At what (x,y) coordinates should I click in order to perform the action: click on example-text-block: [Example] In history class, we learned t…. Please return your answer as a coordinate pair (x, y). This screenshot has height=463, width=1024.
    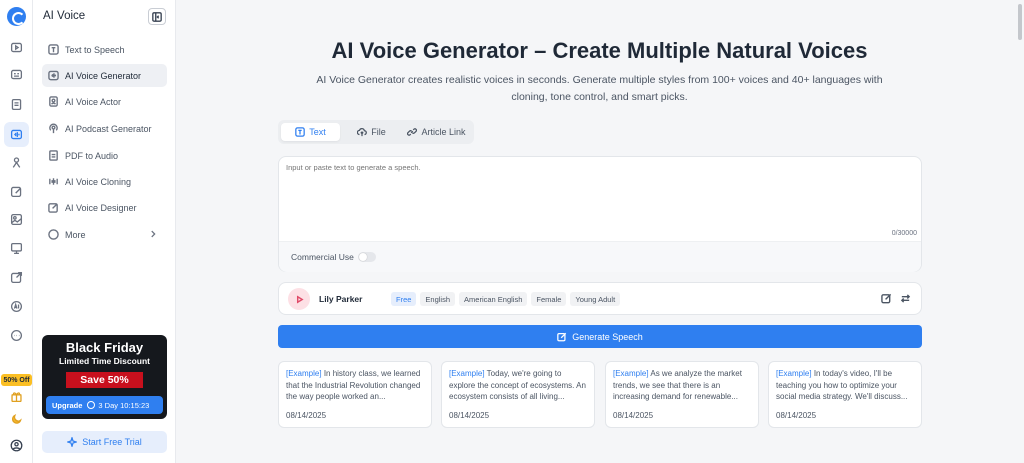
    Looking at the image, I should click on (355, 385).